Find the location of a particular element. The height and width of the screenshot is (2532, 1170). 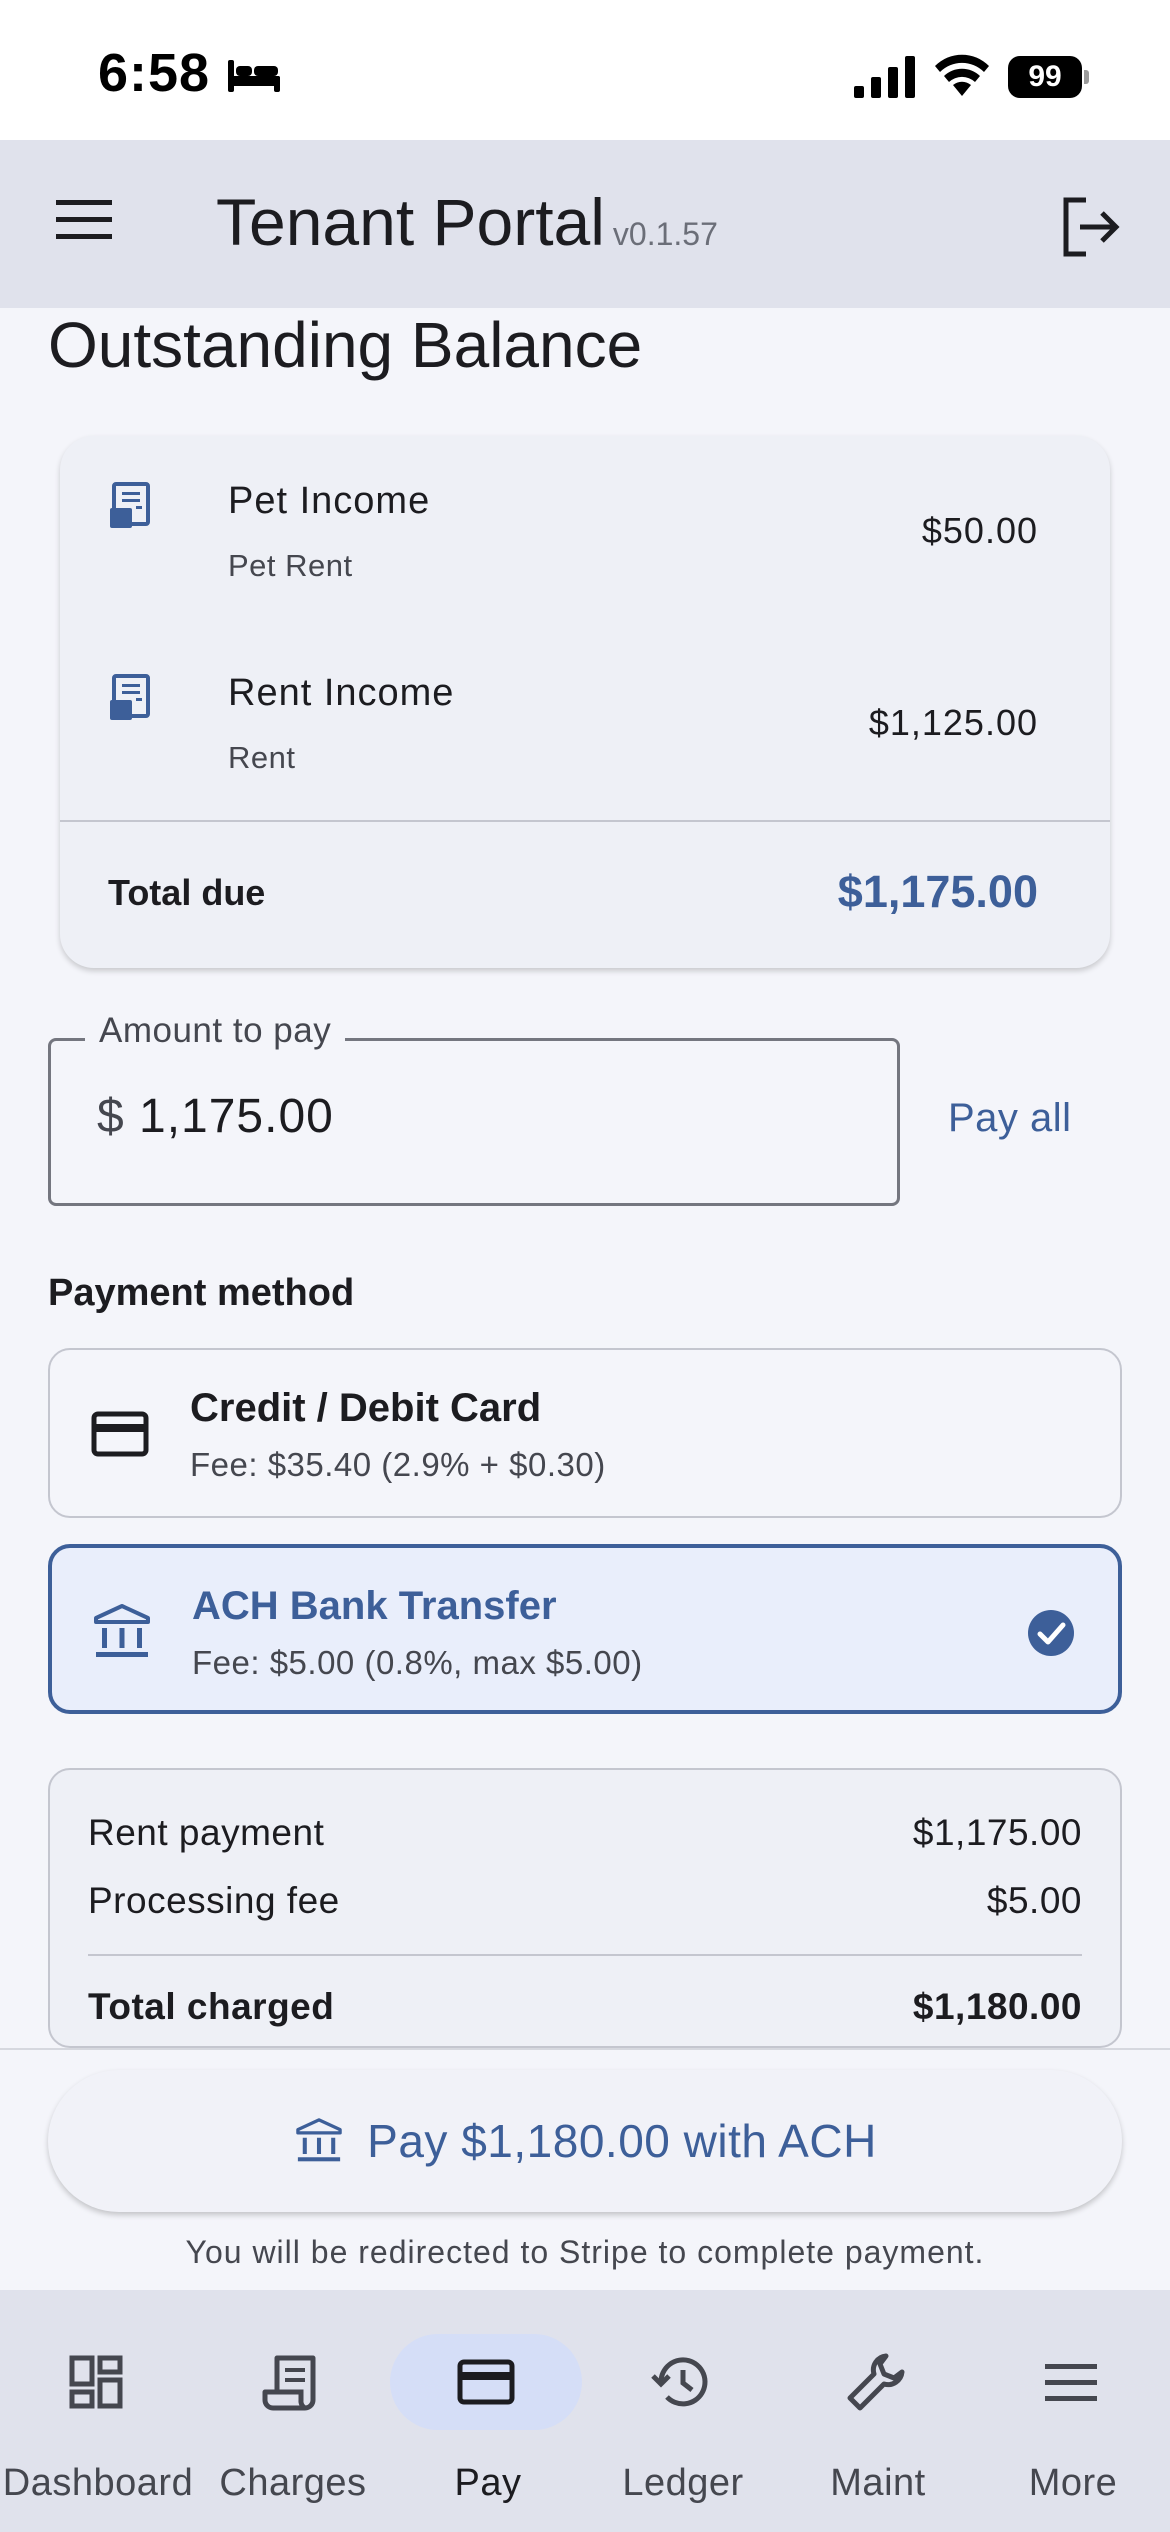

charge-row: Pet Income Pet Rent $50.00 is located at coordinates (585, 516).